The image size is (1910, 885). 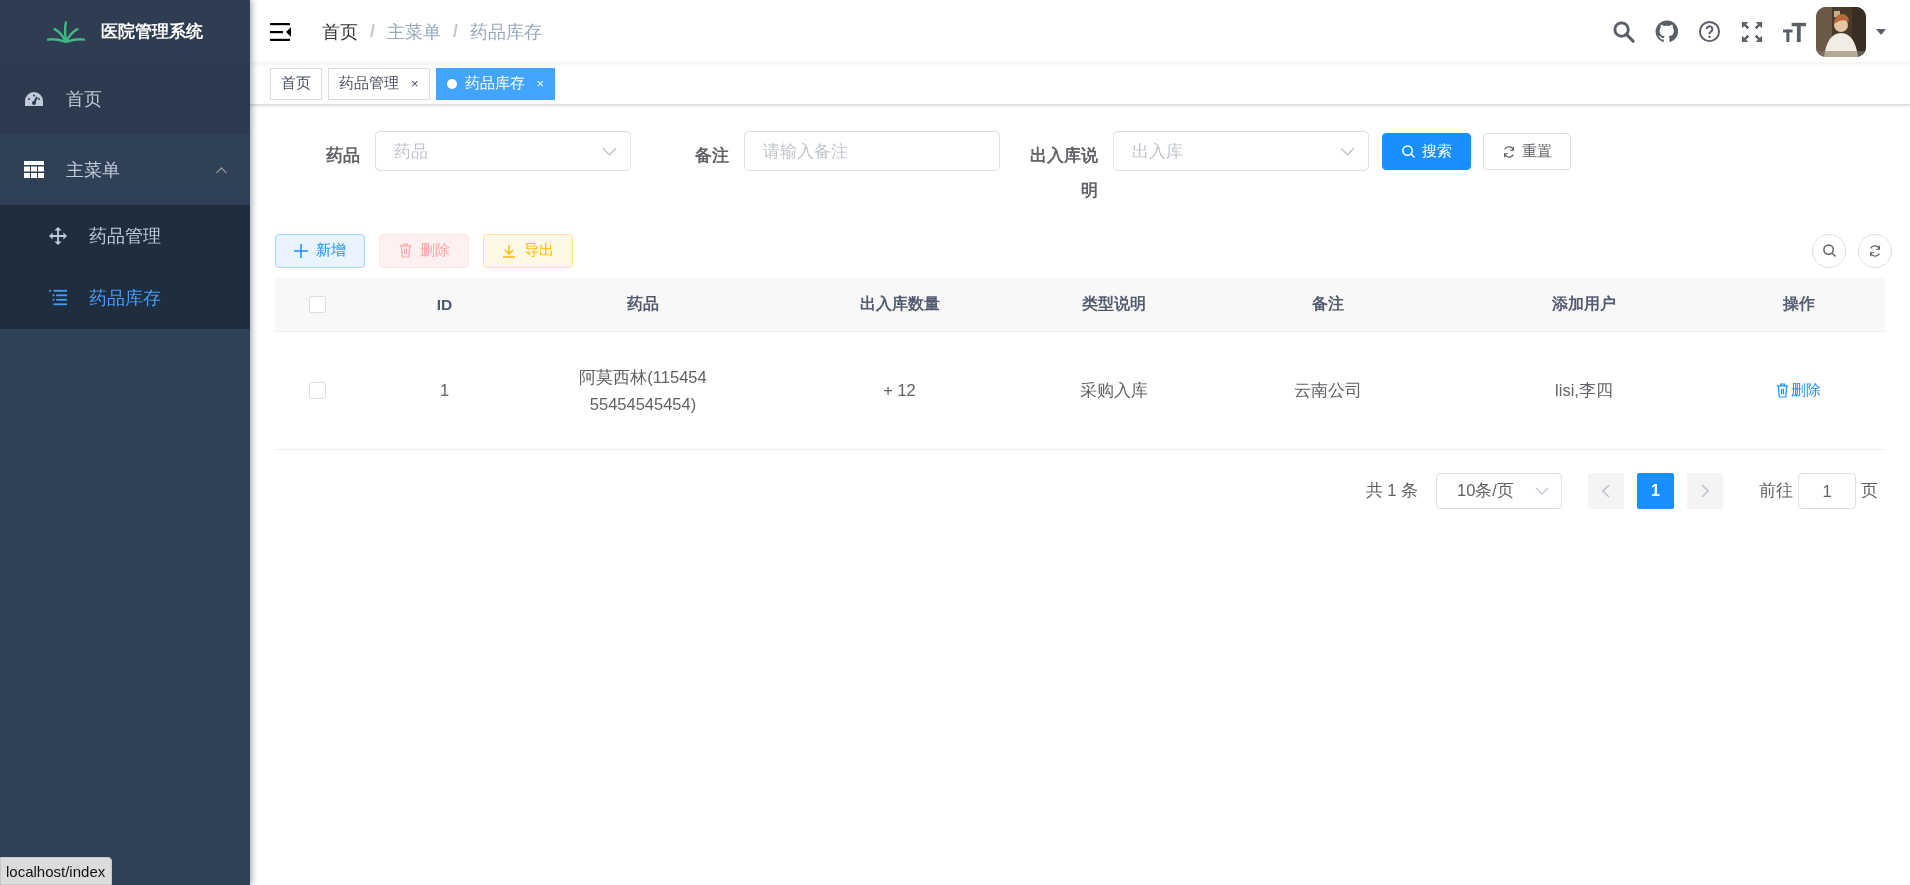 I want to click on menu-group: 主菜单, so click(x=125, y=169).